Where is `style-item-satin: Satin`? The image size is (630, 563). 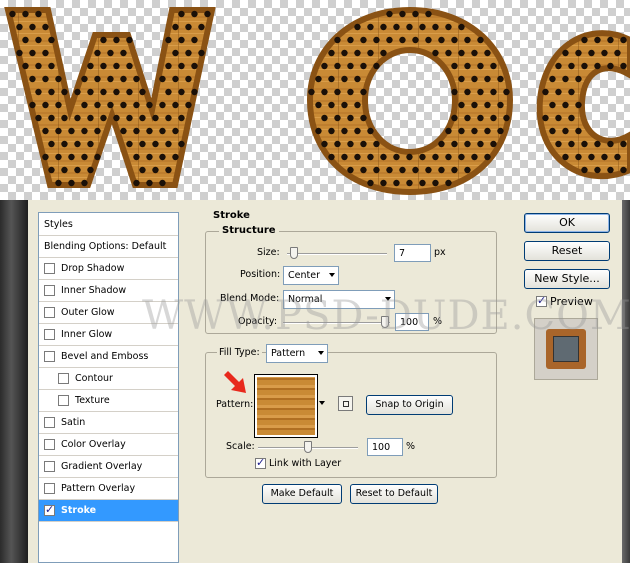 style-item-satin: Satin is located at coordinates (108, 423).